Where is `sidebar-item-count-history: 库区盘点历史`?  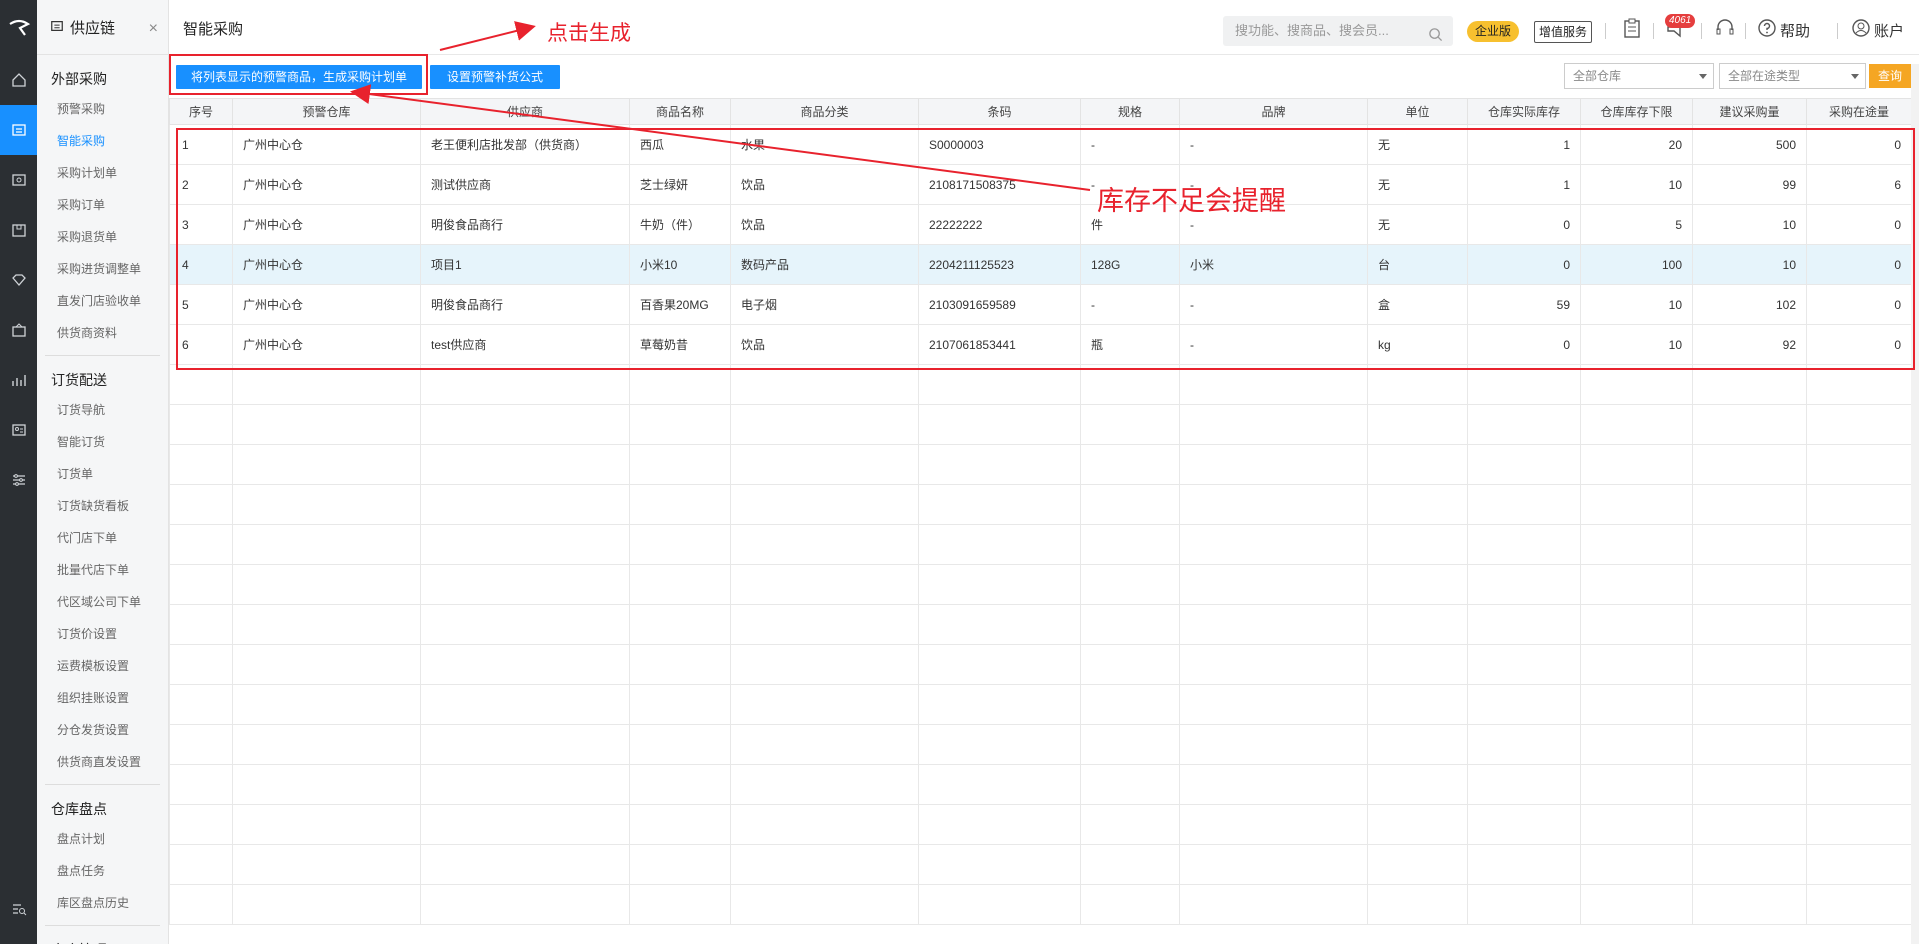 sidebar-item-count-history: 库区盘点历史 is located at coordinates (102, 903).